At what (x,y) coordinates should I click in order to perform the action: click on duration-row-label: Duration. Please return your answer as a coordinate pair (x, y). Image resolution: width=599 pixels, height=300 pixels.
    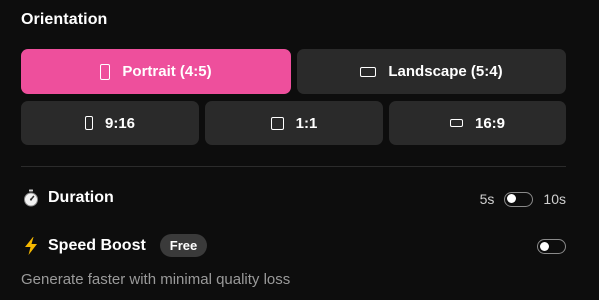
    Looking at the image, I should click on (68, 198).